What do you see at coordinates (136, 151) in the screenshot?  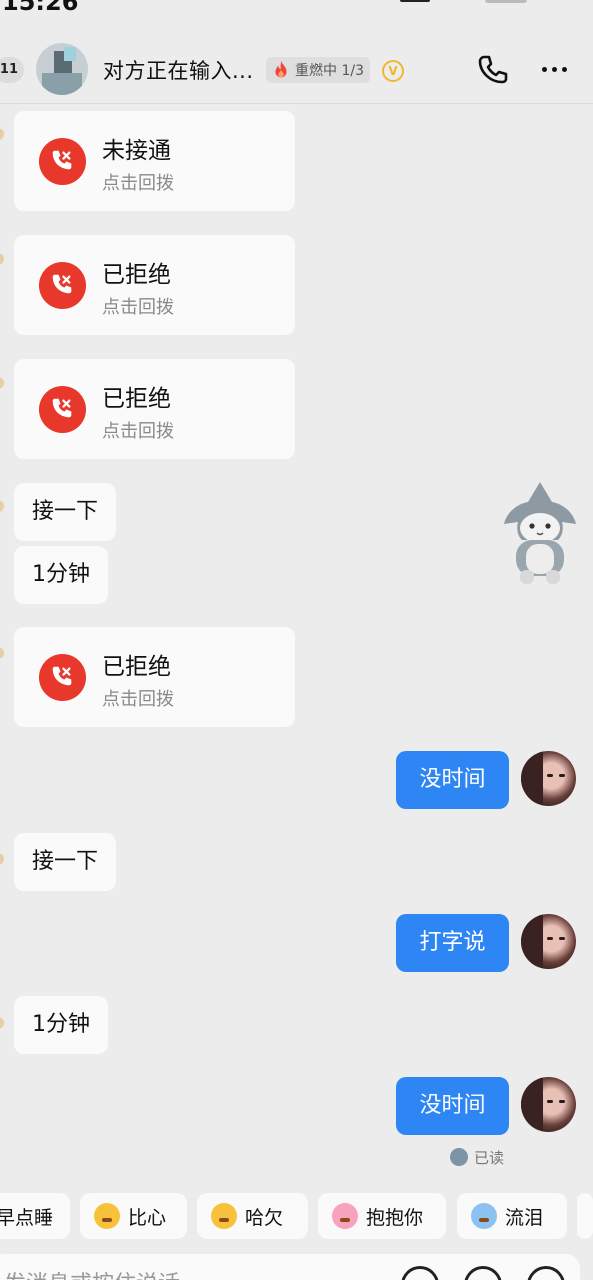 I see `call-status: 未接通` at bounding box center [136, 151].